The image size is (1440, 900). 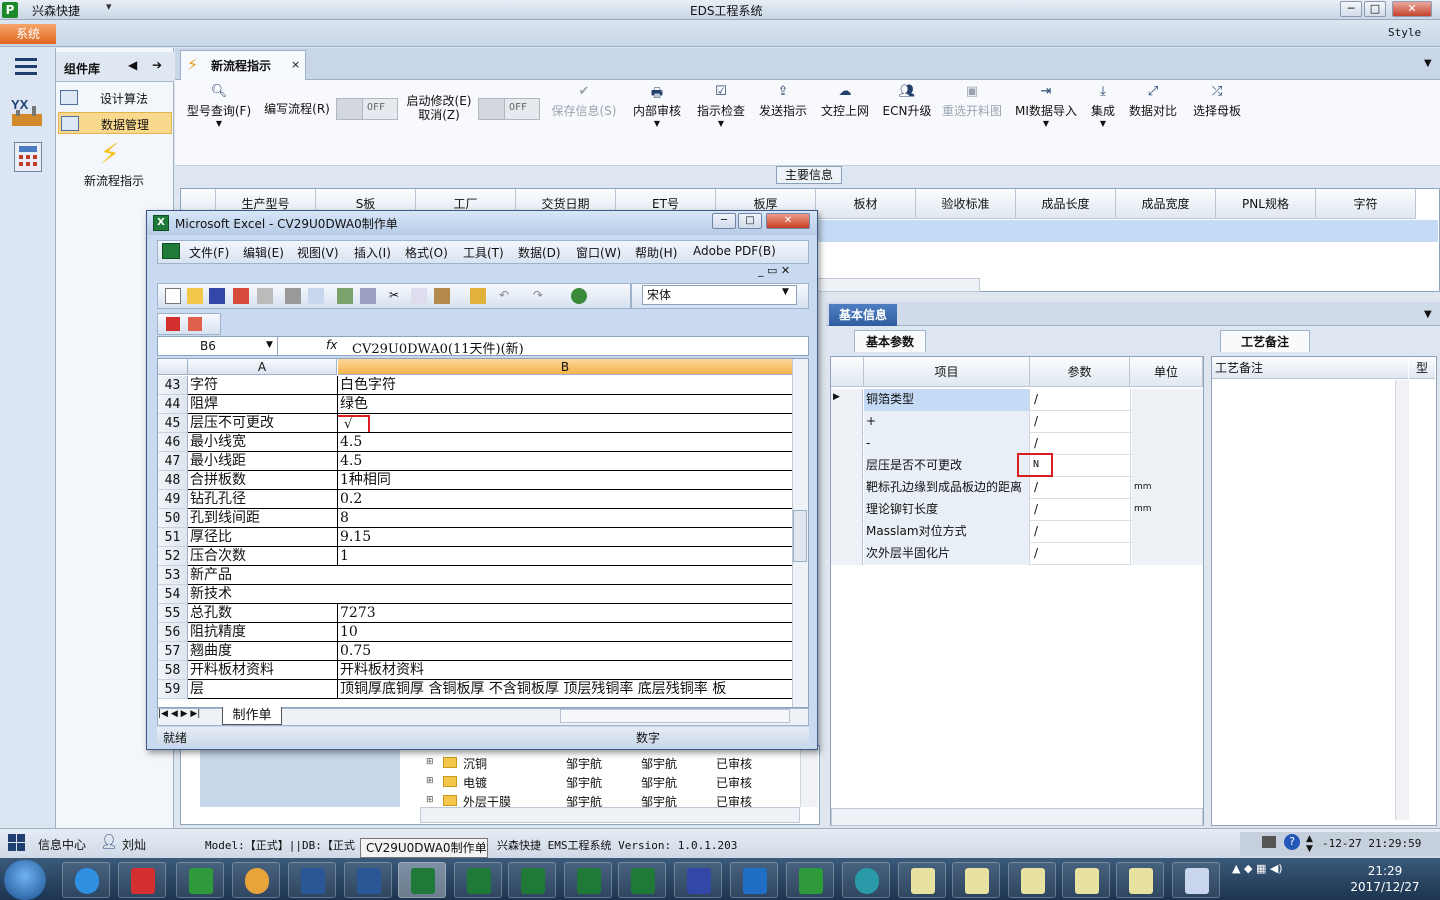 What do you see at coordinates (173, 651) in the screenshot?
I see `row-number: 57` at bounding box center [173, 651].